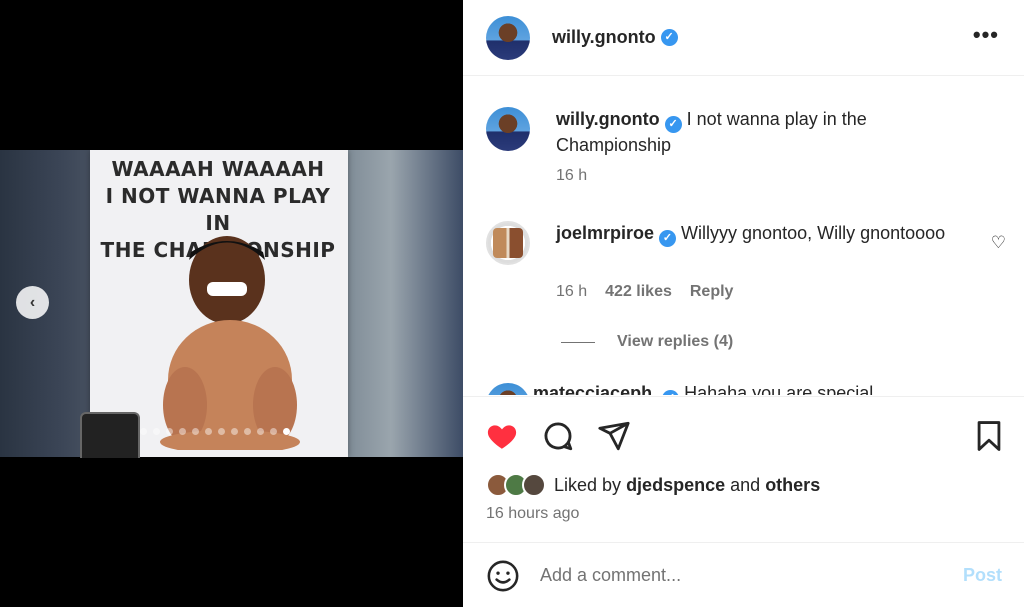 This screenshot has width=1024, height=607. I want to click on divider-line, so click(578, 342).